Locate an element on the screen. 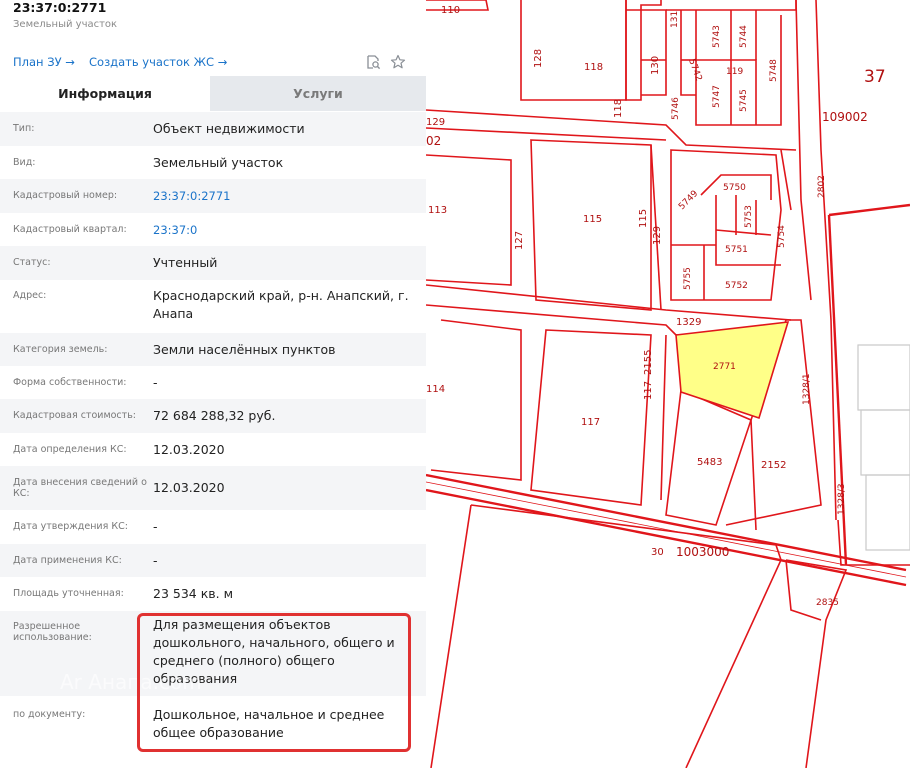  row-value: 72 684 288,32 руб. is located at coordinates (214, 415).